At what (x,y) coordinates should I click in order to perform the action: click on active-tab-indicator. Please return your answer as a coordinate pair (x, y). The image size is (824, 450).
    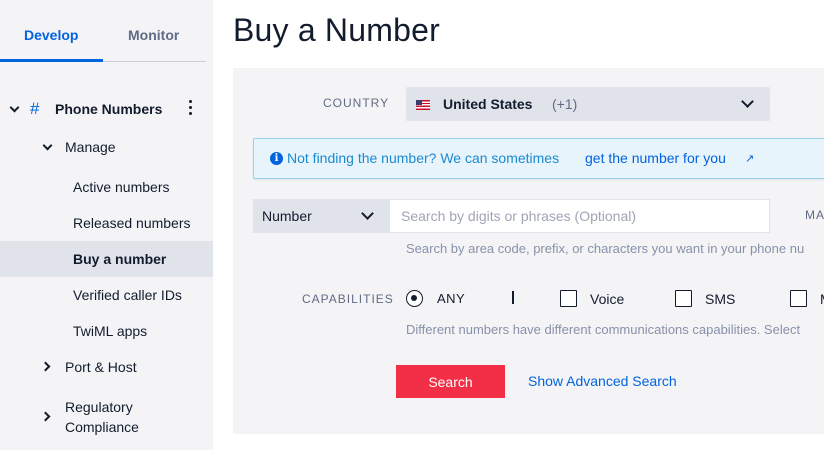
    Looking at the image, I should click on (51, 60).